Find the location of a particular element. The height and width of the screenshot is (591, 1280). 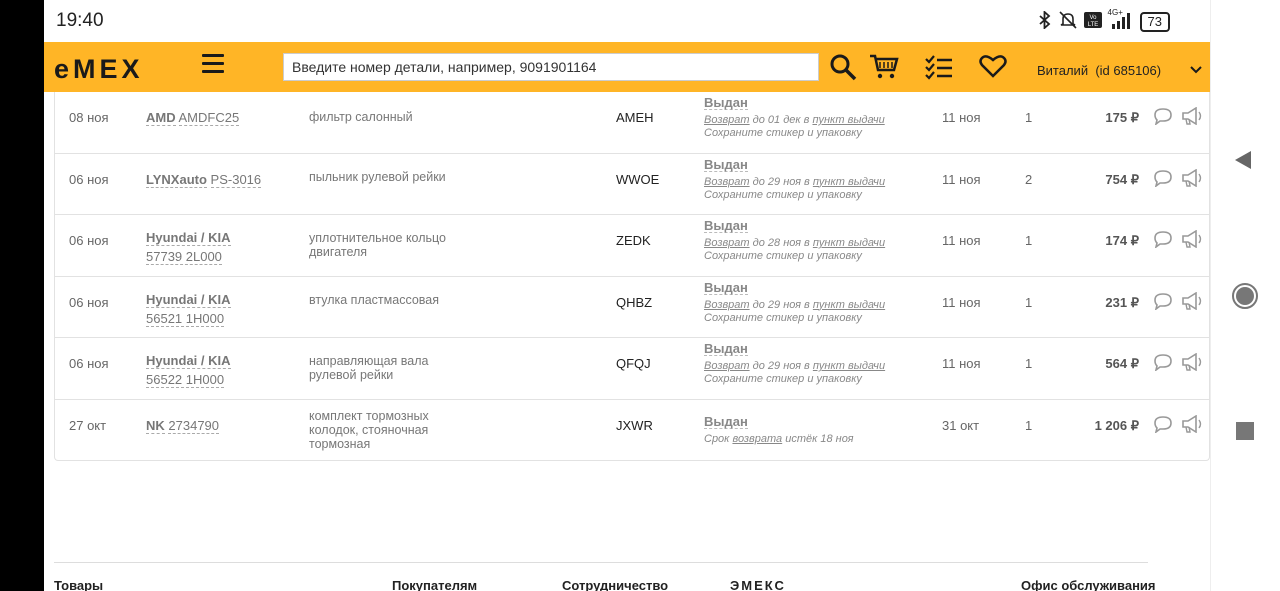

expired-note: Срок возврата истёк 18 ноя is located at coordinates (779, 438).